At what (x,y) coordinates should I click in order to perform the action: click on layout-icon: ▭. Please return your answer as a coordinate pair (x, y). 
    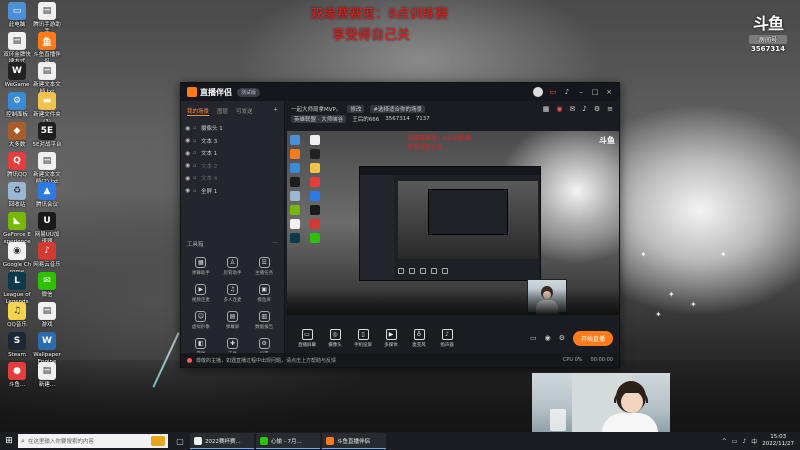
    Looking at the image, I should click on (533, 338).